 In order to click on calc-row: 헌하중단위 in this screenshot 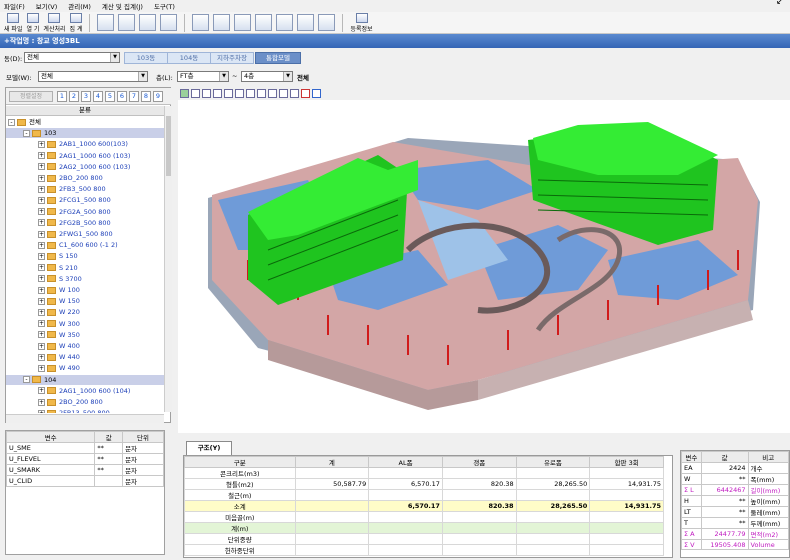, I will do `click(424, 550)`.